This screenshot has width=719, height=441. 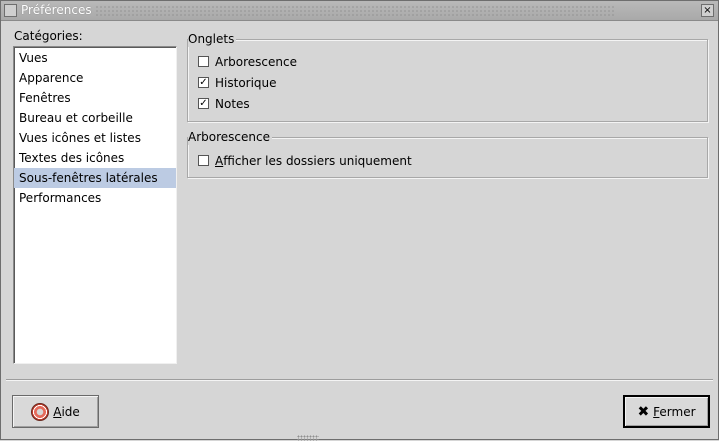 I want to click on title-bar: Préférences ×, so click(x=359, y=11).